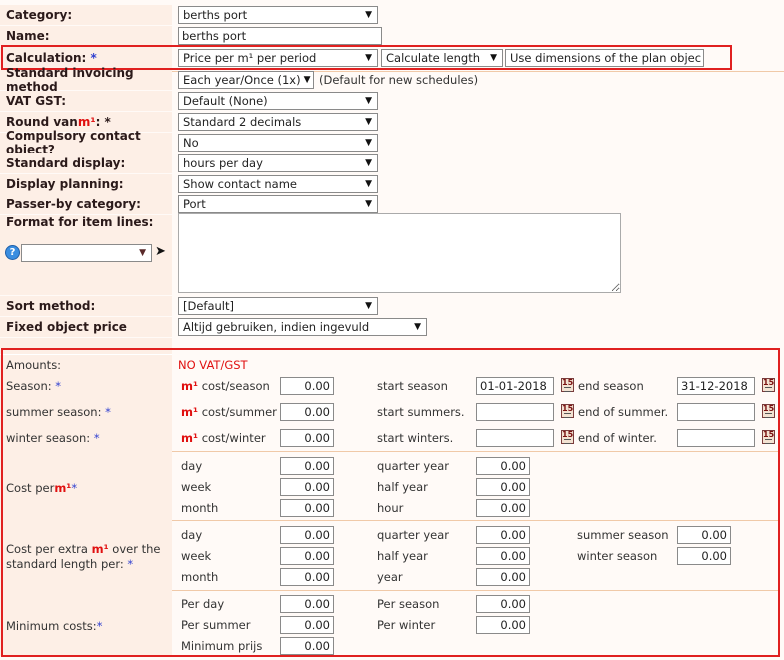 Image resolution: width=784 pixels, height=660 pixels. What do you see at coordinates (278, 101) in the screenshot?
I see `vat-select: Default (None) ▼` at bounding box center [278, 101].